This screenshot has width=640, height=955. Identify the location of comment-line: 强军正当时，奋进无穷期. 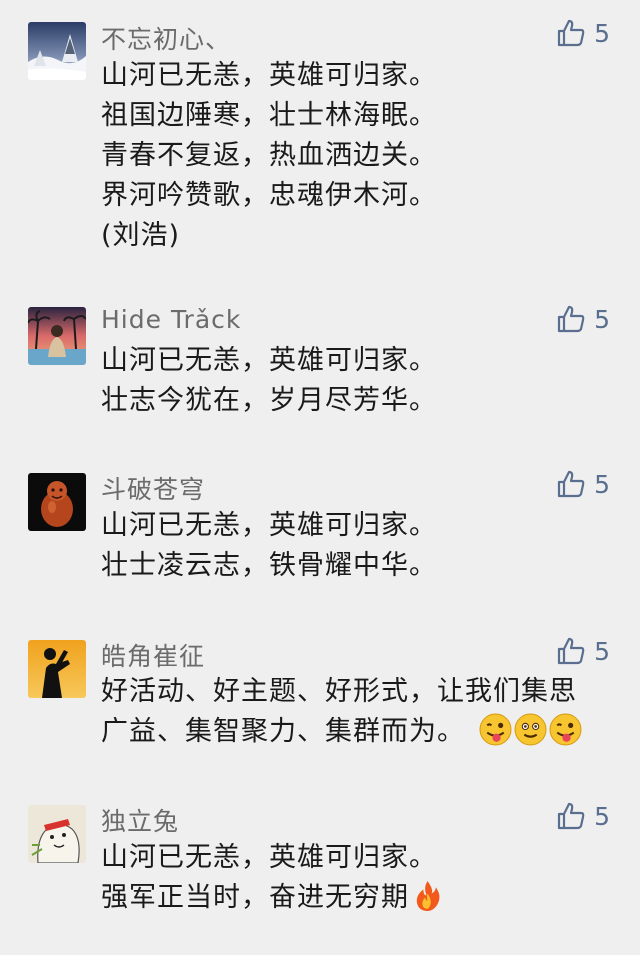
(361, 898).